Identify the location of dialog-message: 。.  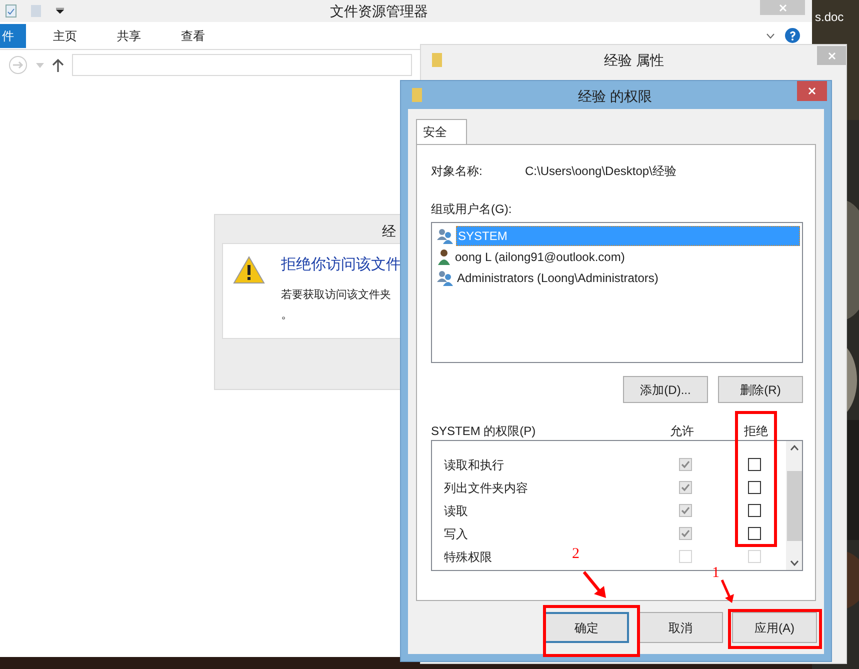
(287, 314).